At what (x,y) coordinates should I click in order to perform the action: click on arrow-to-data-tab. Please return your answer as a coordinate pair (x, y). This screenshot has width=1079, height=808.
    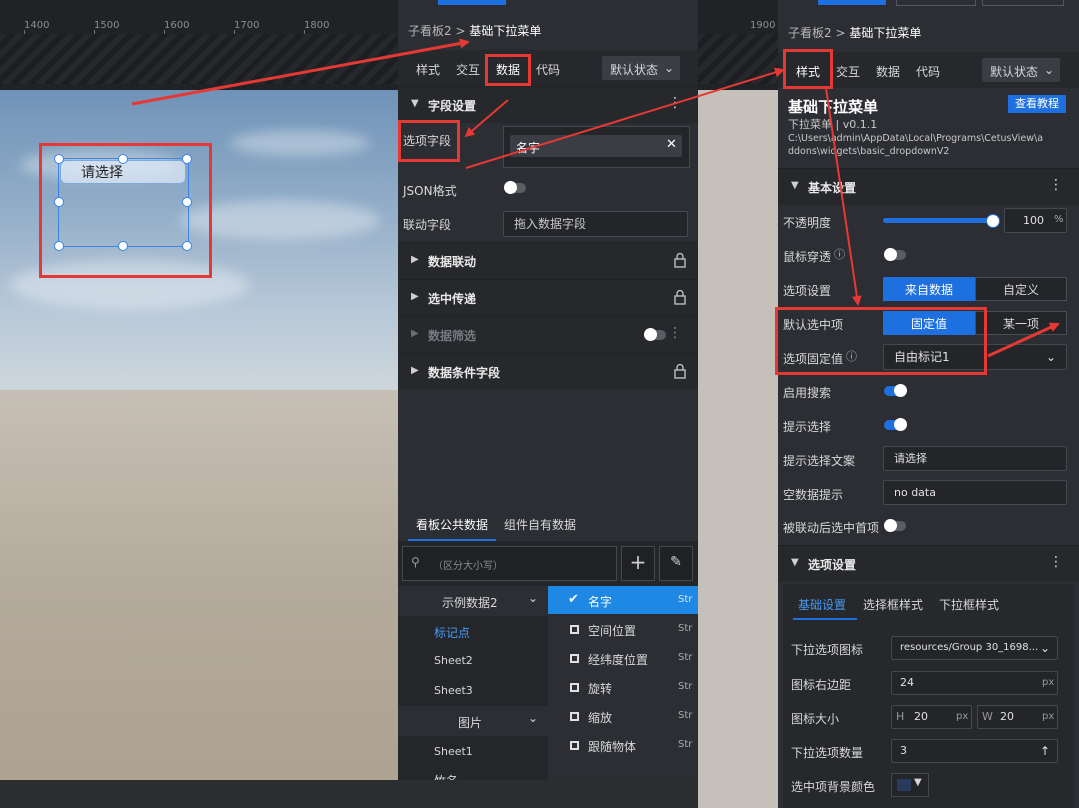
    Looking at the image, I should click on (300, 72).